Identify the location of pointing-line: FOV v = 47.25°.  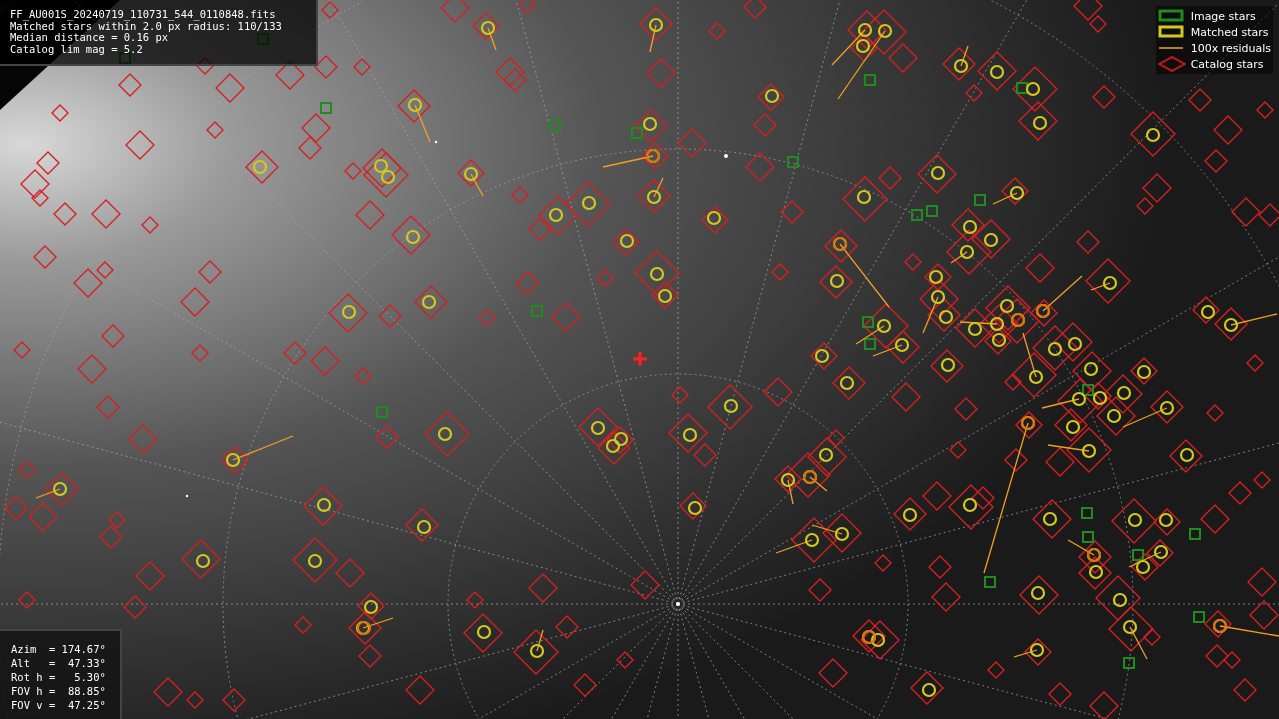
(59, 705).